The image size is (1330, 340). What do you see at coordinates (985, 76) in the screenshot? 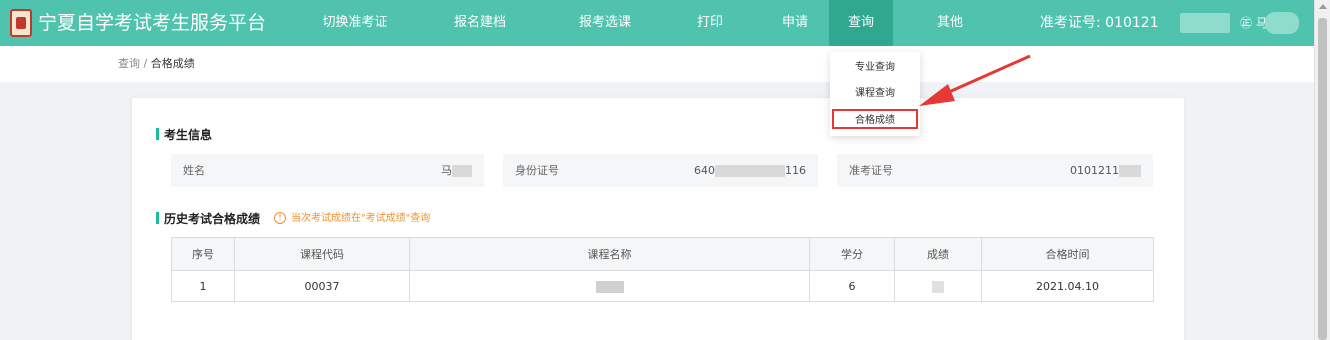
I see `arrow-shaft` at bounding box center [985, 76].